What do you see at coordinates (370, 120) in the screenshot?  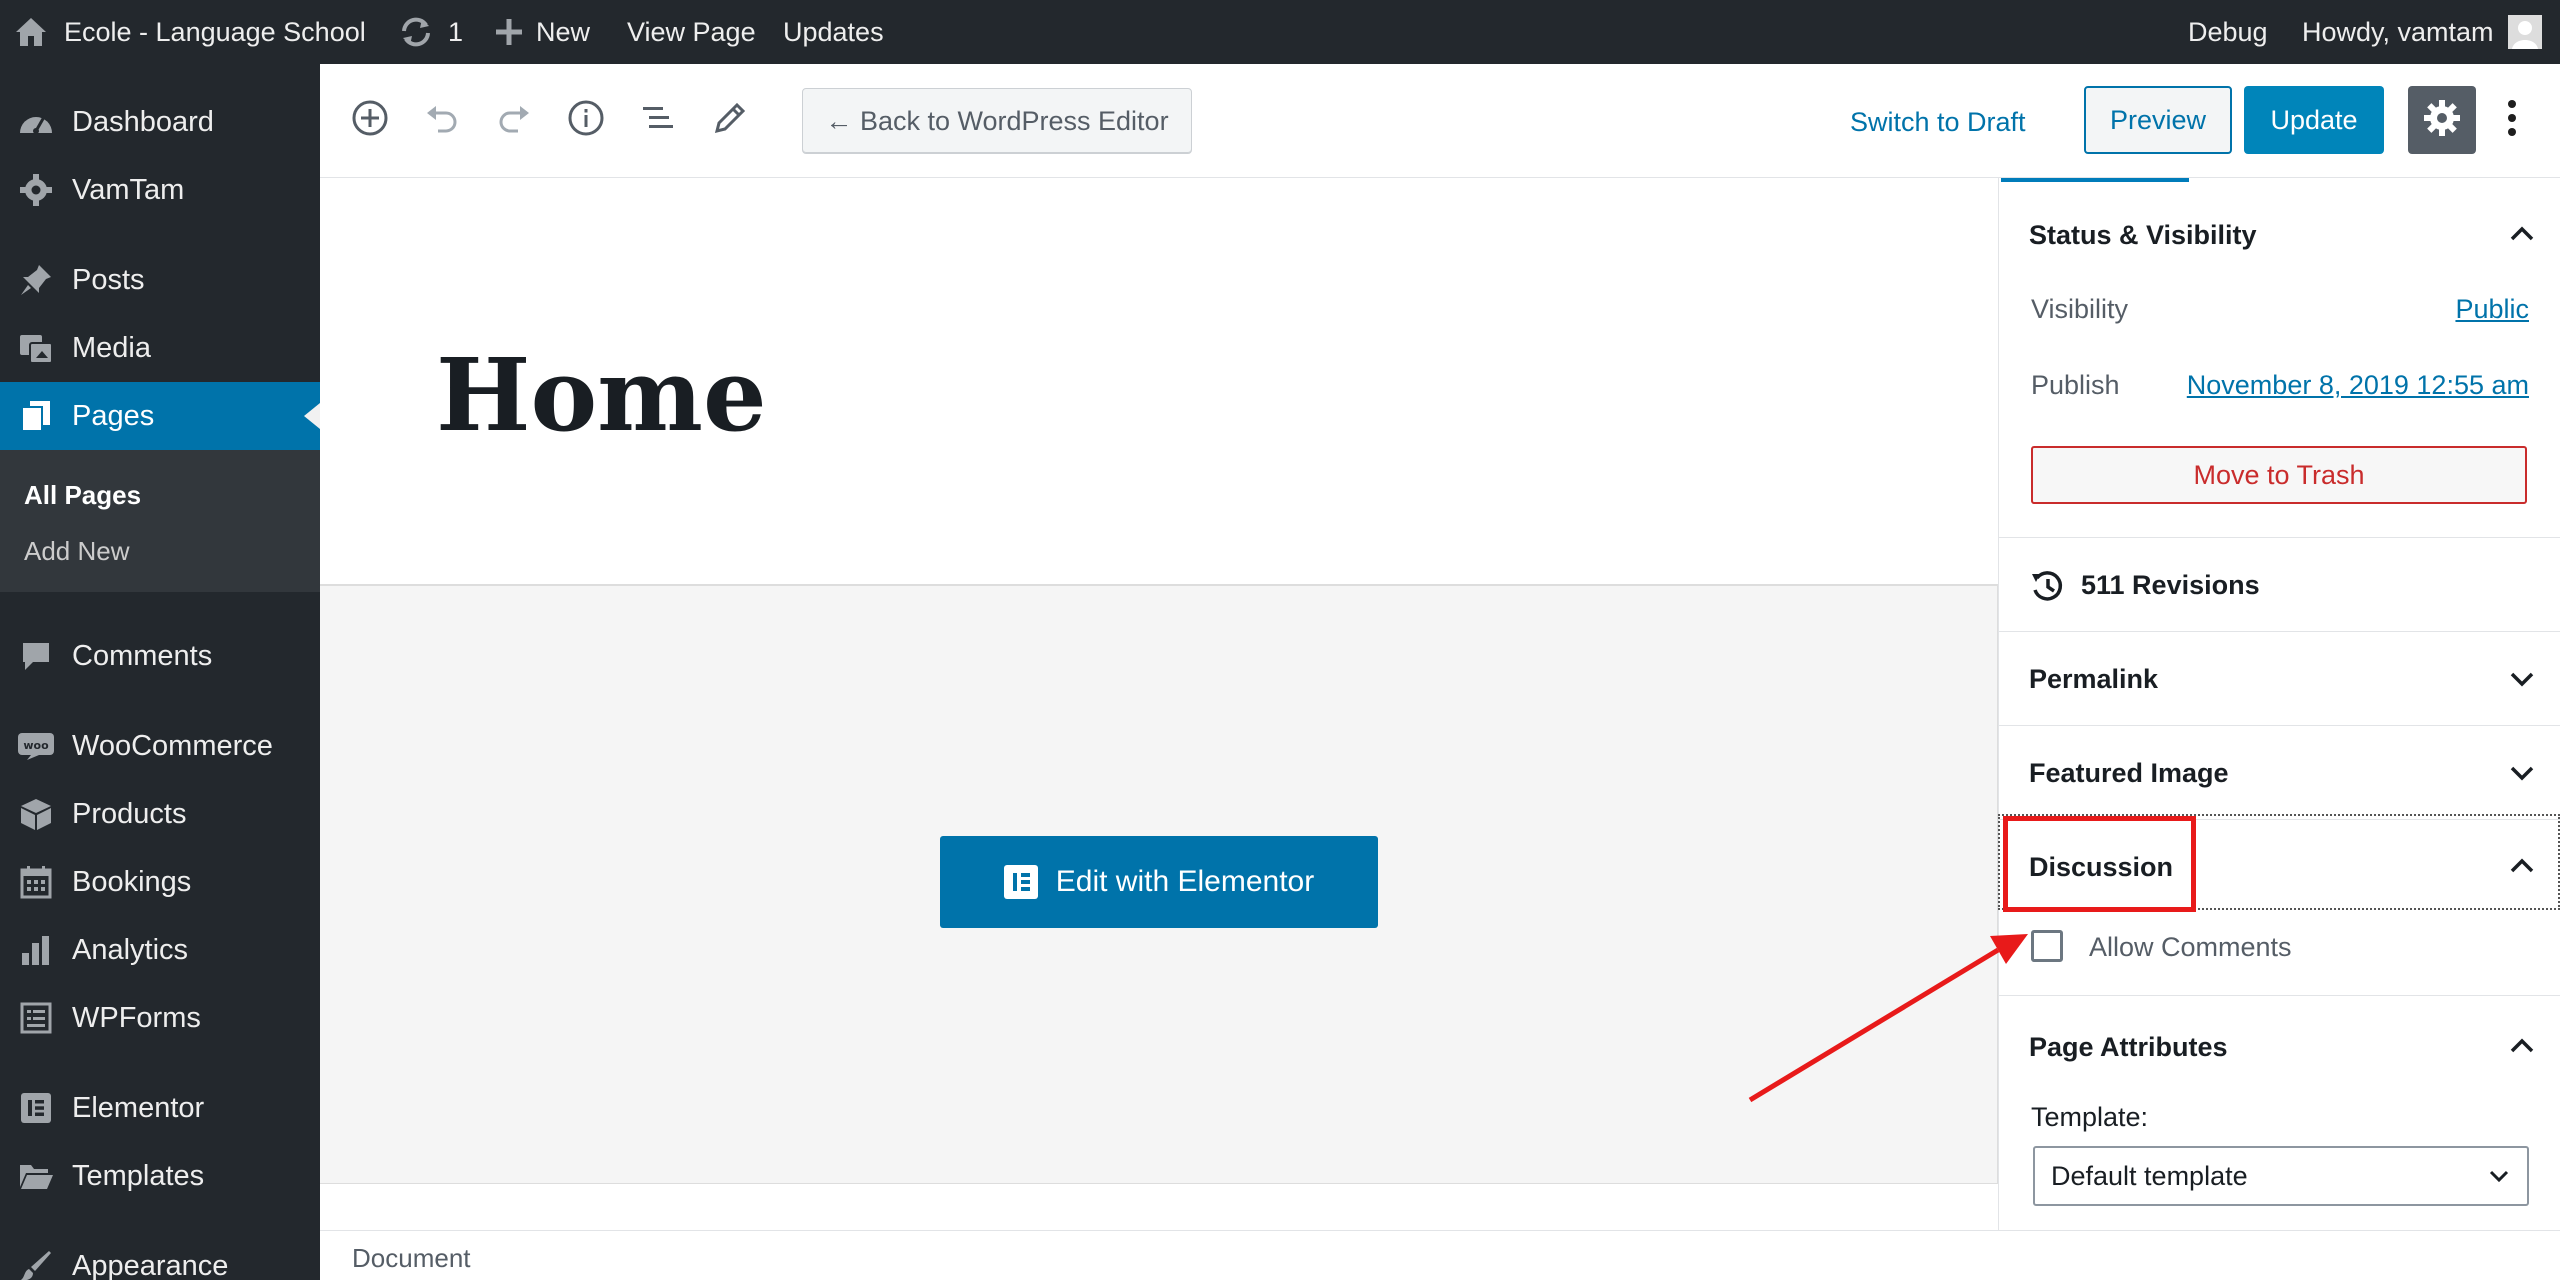 I see `add-block-button` at bounding box center [370, 120].